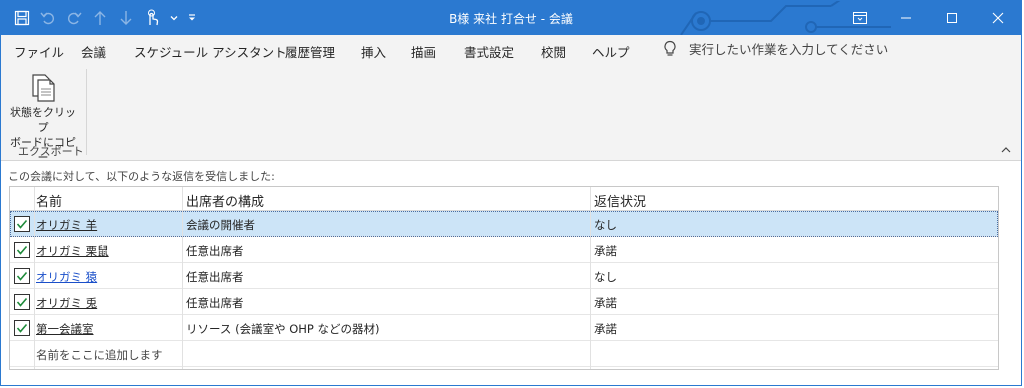 Image resolution: width=1024 pixels, height=388 pixels. I want to click on tell-me-label: 実行したい作業を入力してください, so click(789, 49).